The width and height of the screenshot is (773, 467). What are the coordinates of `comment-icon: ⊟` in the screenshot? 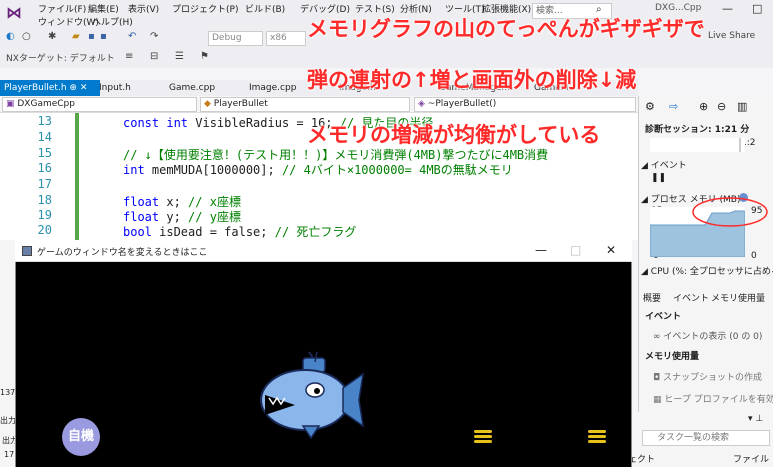 It's located at (154, 56).